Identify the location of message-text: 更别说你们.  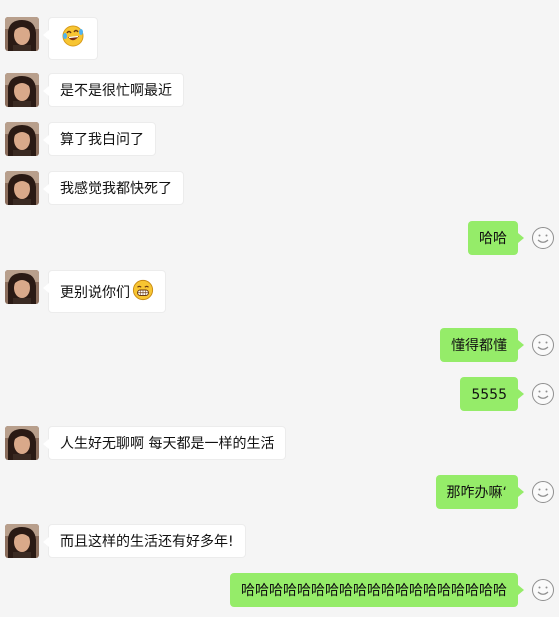
(95, 292).